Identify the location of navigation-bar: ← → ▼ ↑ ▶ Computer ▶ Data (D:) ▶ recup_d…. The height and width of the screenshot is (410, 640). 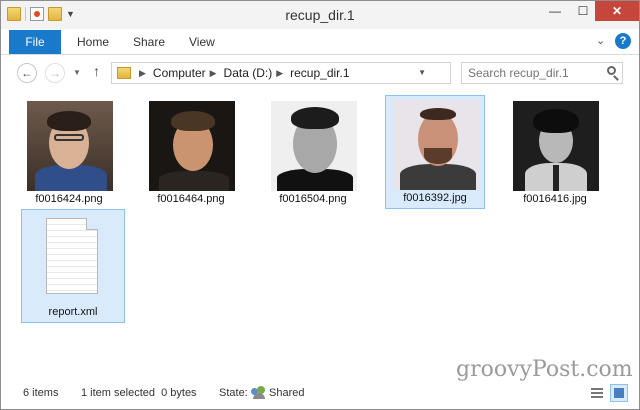
(320, 73).